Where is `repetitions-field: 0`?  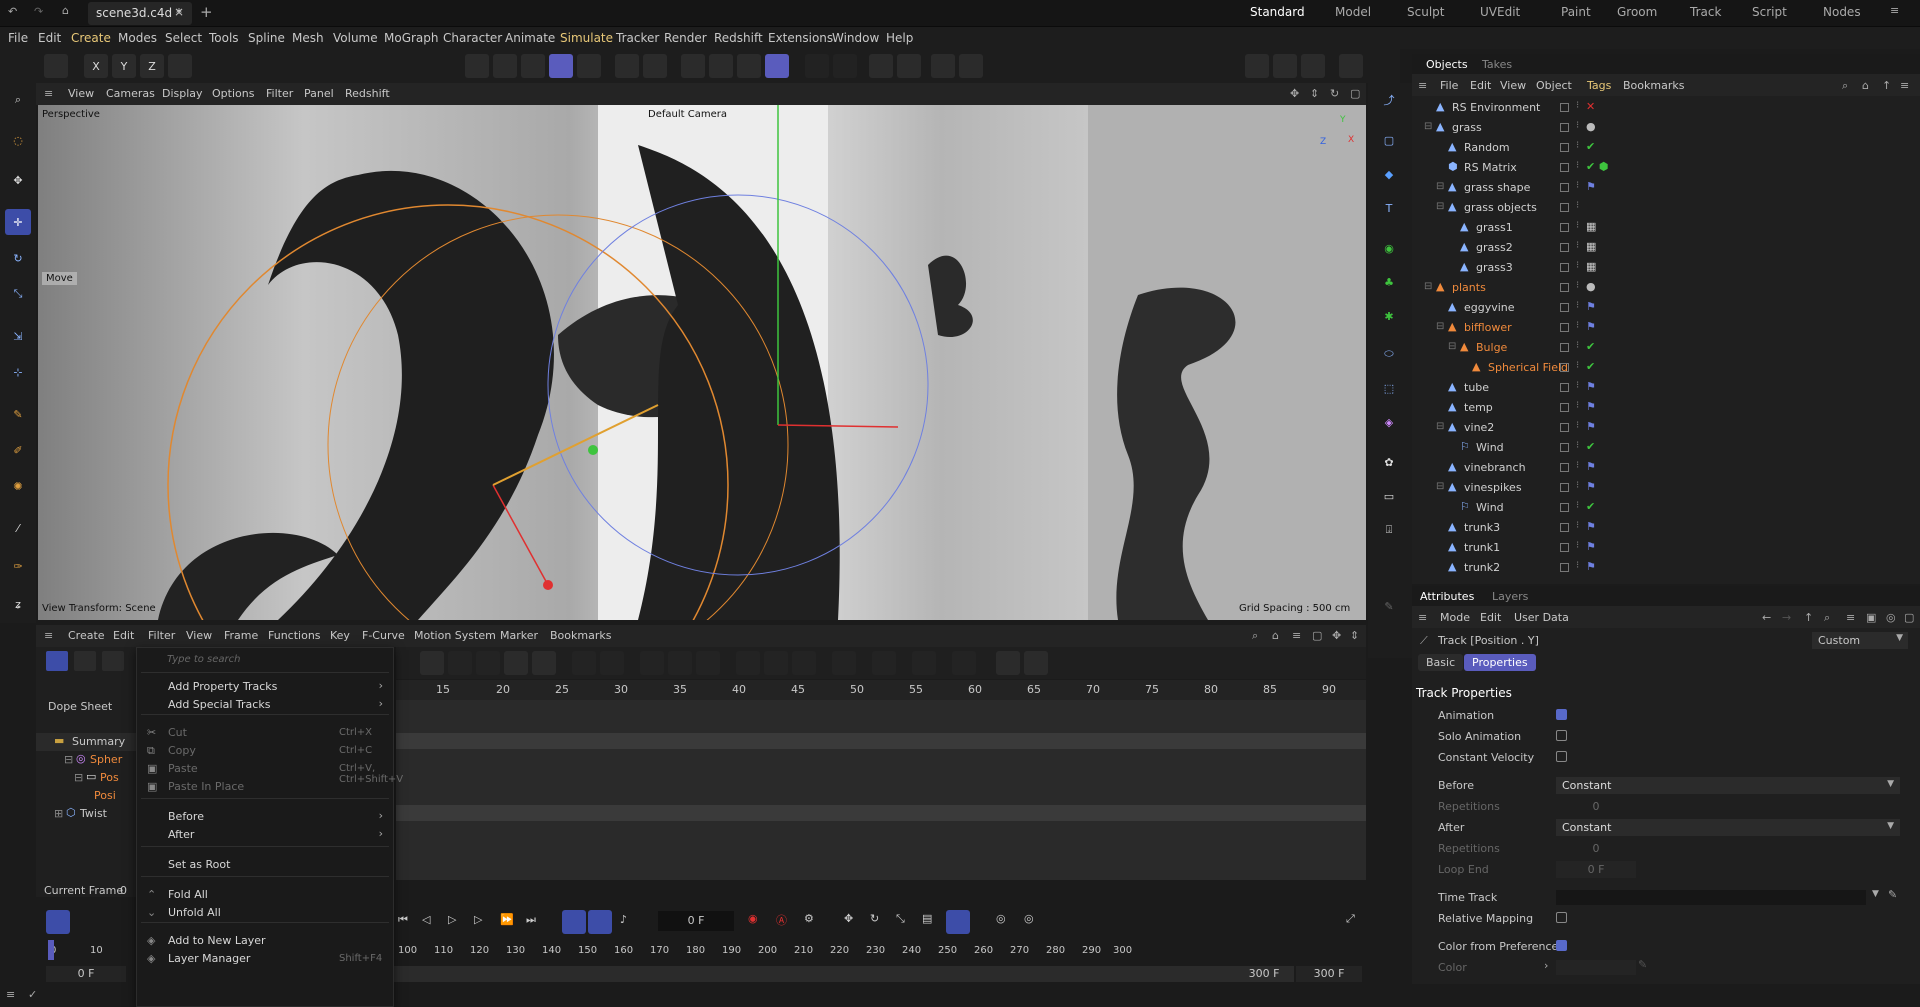
repetitions-field: 0 is located at coordinates (1596, 806).